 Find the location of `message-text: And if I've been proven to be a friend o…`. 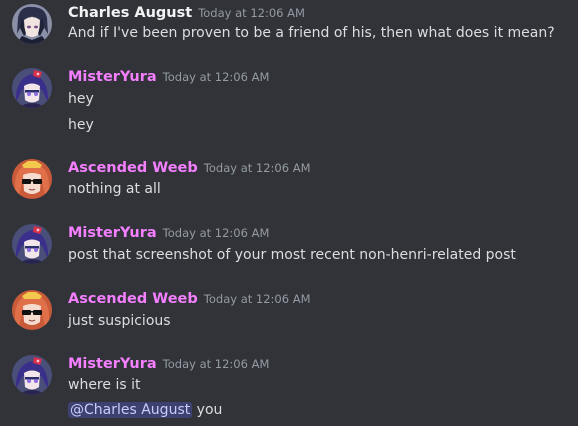

message-text: And if I've been proven to be a friend o… is located at coordinates (311, 33).